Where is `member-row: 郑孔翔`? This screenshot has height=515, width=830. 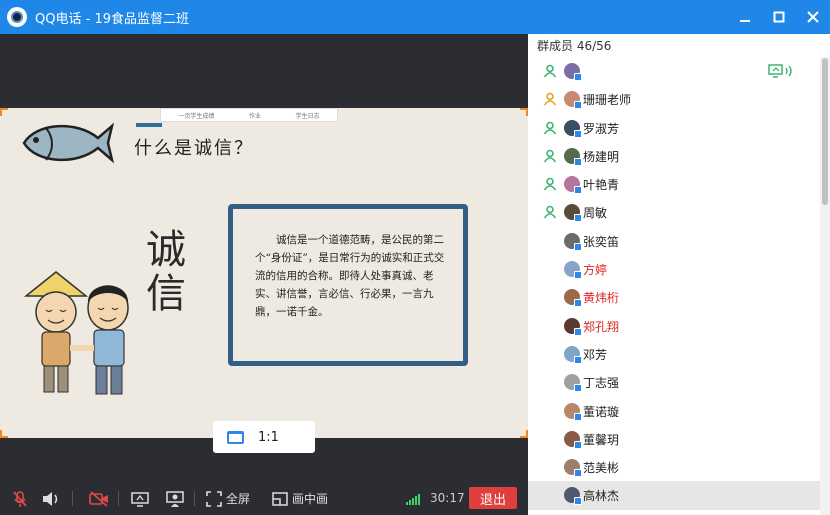
member-row: 郑孔翔 is located at coordinates (674, 326).